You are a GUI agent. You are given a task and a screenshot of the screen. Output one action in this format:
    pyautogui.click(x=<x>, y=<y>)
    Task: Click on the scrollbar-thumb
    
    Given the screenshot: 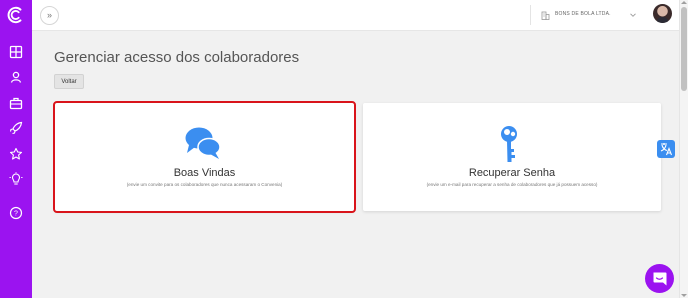 What is the action you would take?
    pyautogui.click(x=684, y=49)
    